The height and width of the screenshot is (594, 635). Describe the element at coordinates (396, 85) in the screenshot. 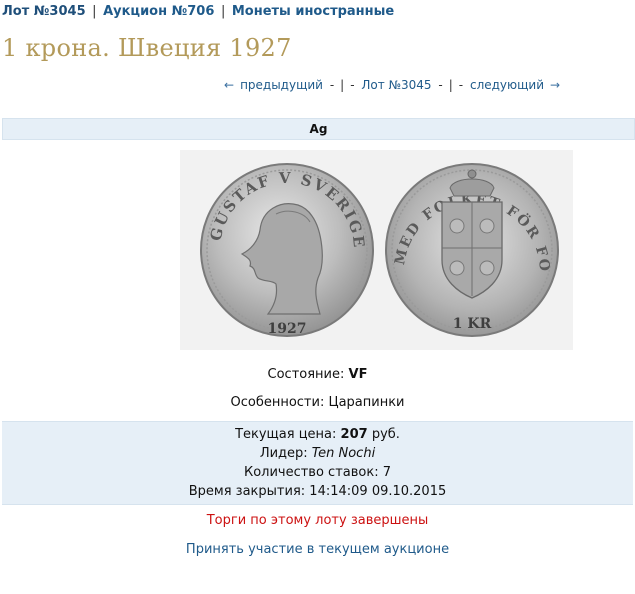

I see `current-lot-label: Лот №3045` at that location.